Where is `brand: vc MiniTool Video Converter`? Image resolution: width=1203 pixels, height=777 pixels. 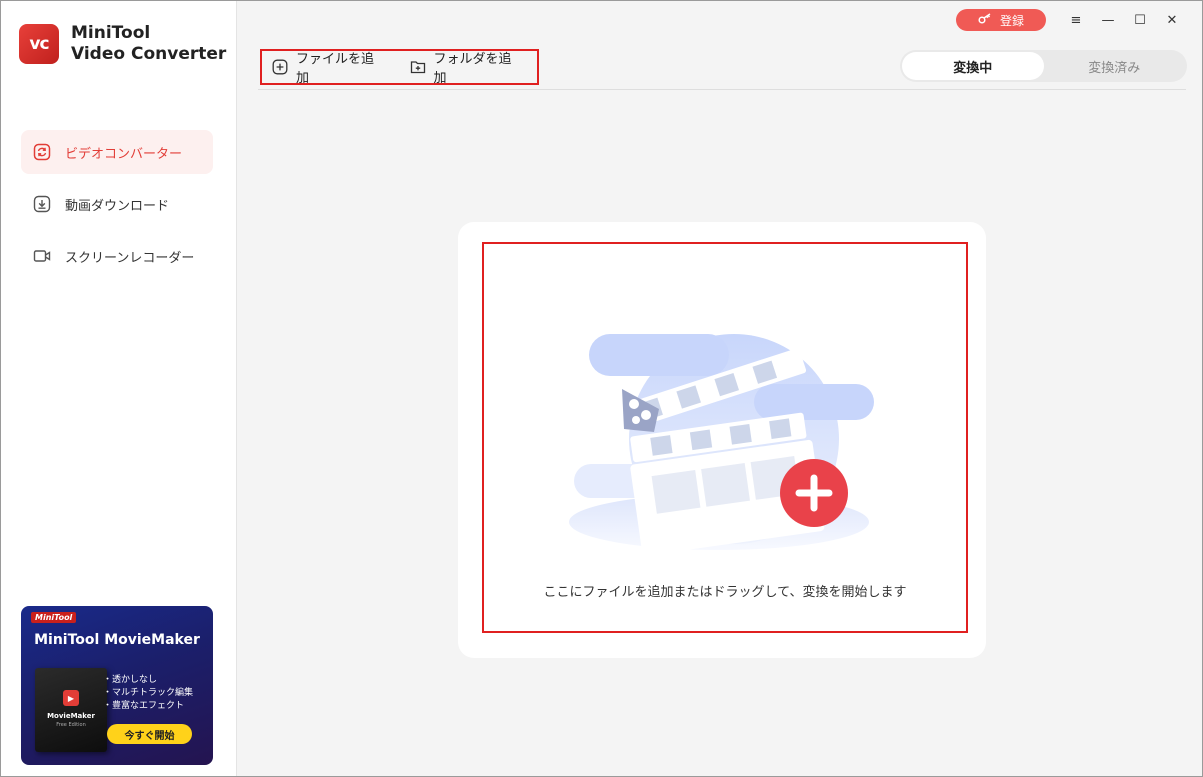 brand: vc MiniTool Video Converter is located at coordinates (122, 44).